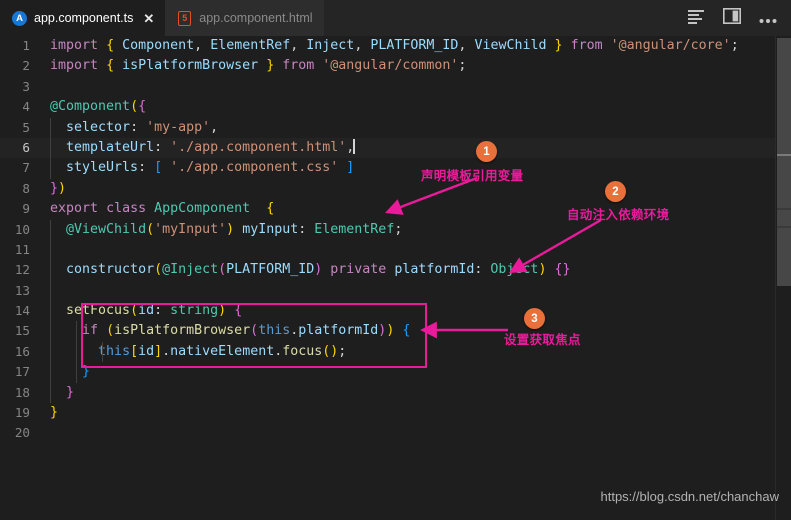 The image size is (791, 520). I want to click on code-line-current: 6 templateUrl: './app.component.html',, so click(388, 148).